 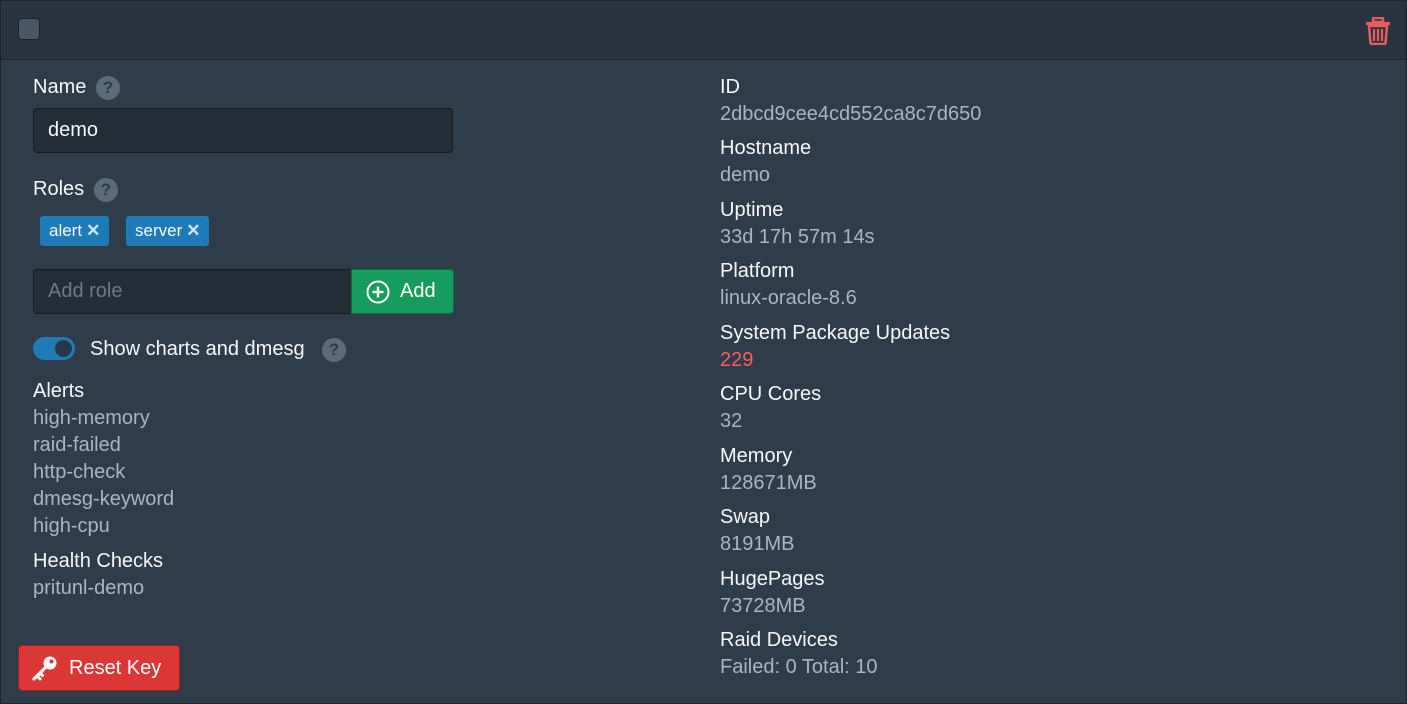 What do you see at coordinates (766, 148) in the screenshot?
I see `hostname-label: Hostname` at bounding box center [766, 148].